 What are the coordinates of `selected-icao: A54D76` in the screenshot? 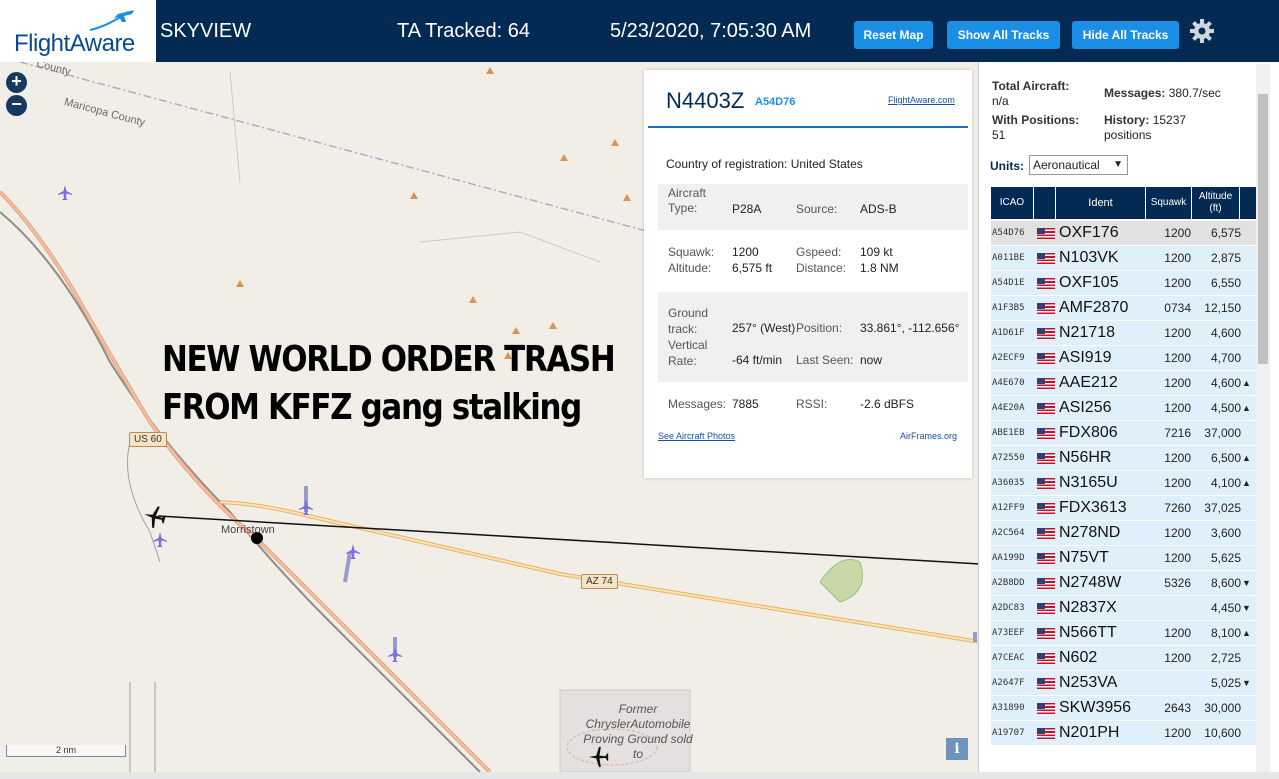 It's located at (775, 102).